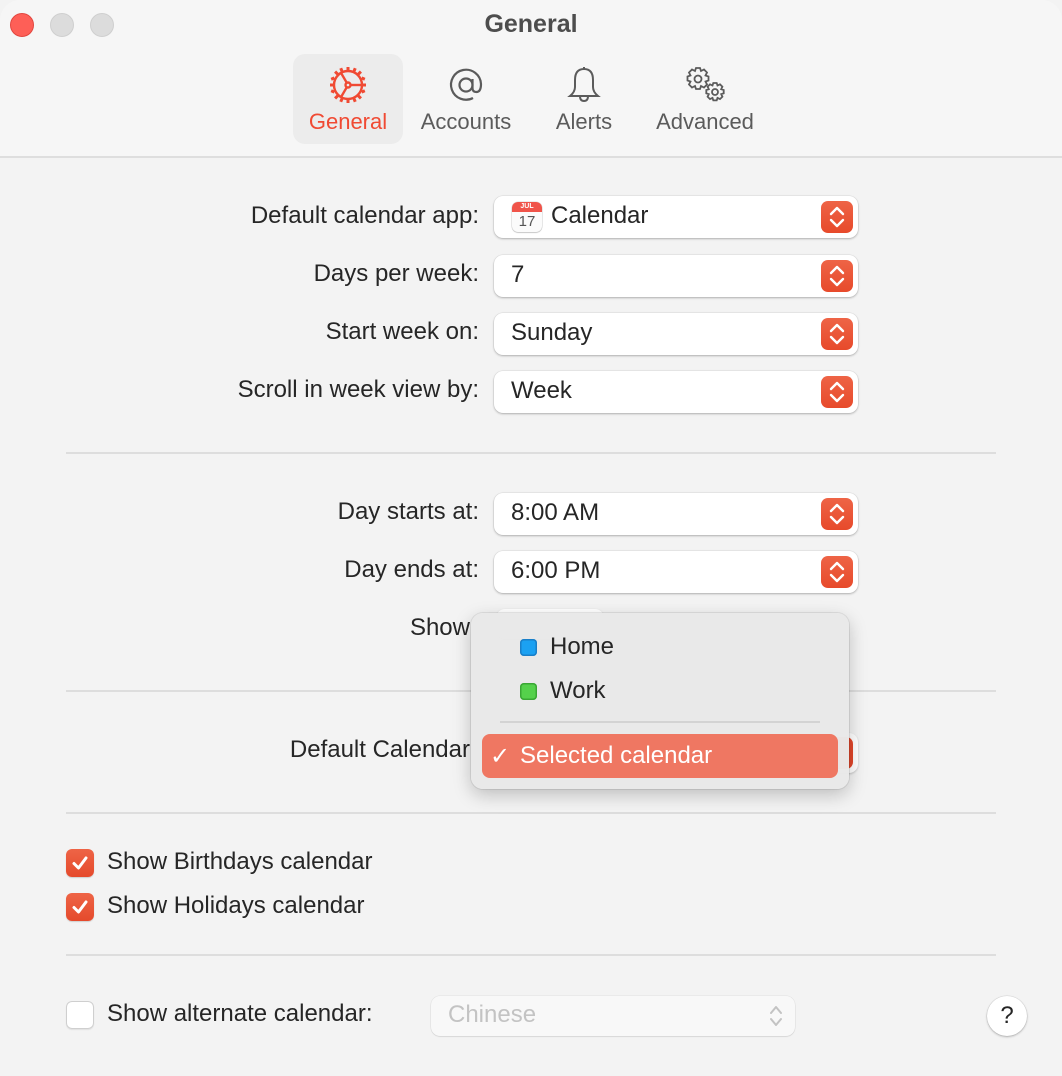 This screenshot has height=1076, width=1062. Describe the element at coordinates (552, 332) in the screenshot. I see `popup-value: Sunday` at that location.